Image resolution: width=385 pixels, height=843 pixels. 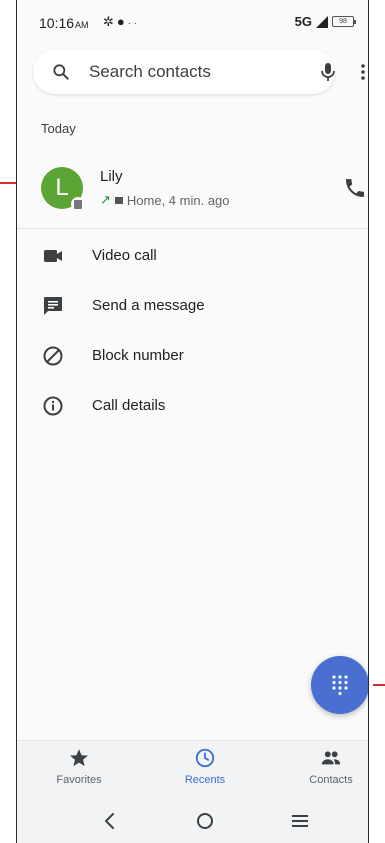 What do you see at coordinates (53, 406) in the screenshot?
I see `info-icon` at bounding box center [53, 406].